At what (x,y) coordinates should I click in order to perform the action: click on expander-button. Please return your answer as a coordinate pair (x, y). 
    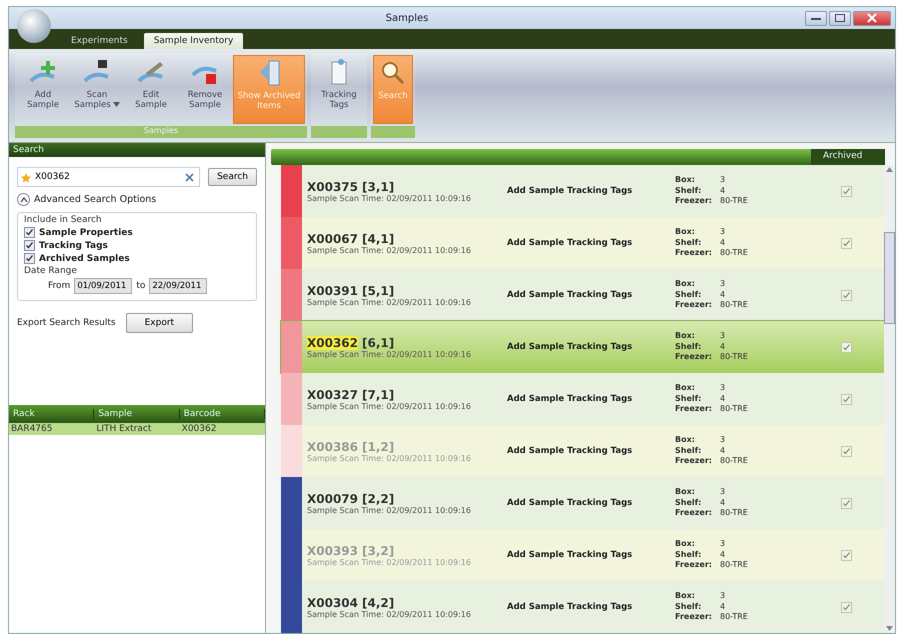
    Looking at the image, I should click on (23, 199).